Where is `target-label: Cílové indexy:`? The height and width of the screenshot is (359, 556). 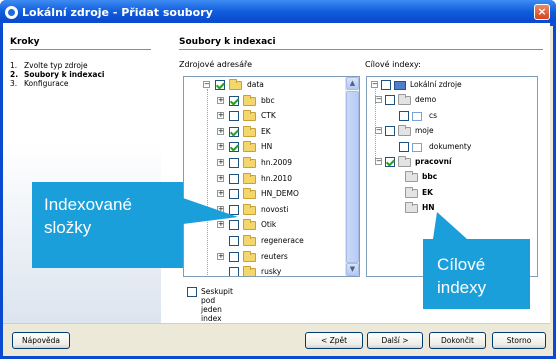 target-label: Cílové indexy: is located at coordinates (393, 64).